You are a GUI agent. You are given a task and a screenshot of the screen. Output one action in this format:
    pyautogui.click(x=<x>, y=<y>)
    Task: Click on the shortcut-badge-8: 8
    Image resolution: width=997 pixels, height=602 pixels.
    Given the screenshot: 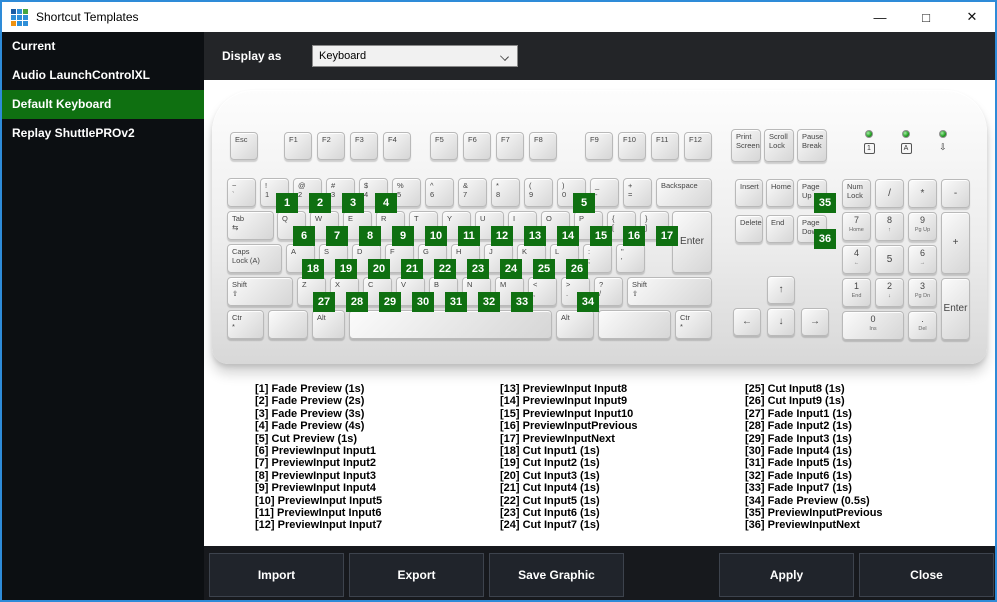 What is the action you would take?
    pyautogui.click(x=370, y=236)
    